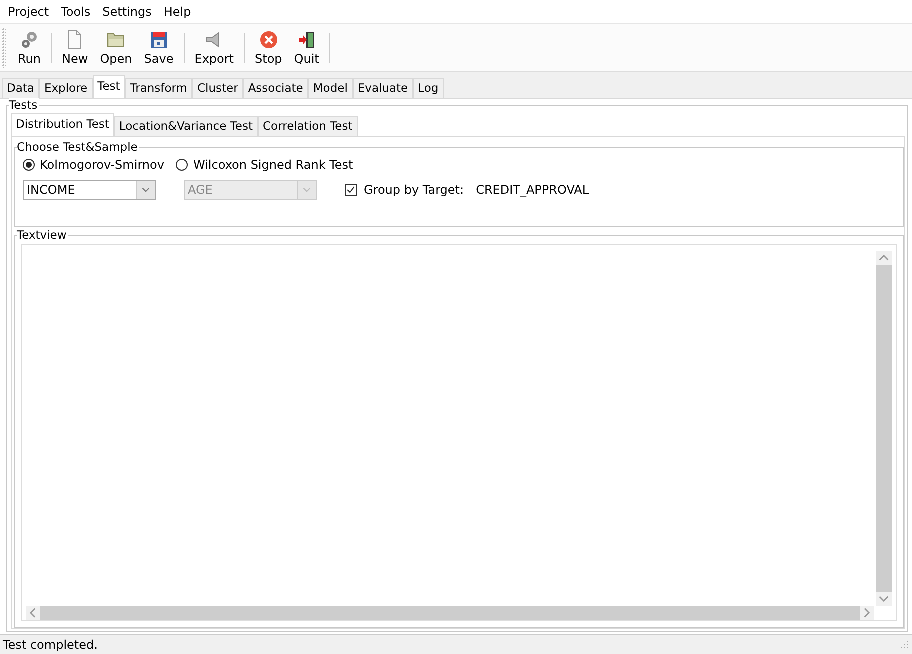  Describe the element at coordinates (78, 147) in the screenshot. I see `group-title: Choose Test&Sample` at that location.